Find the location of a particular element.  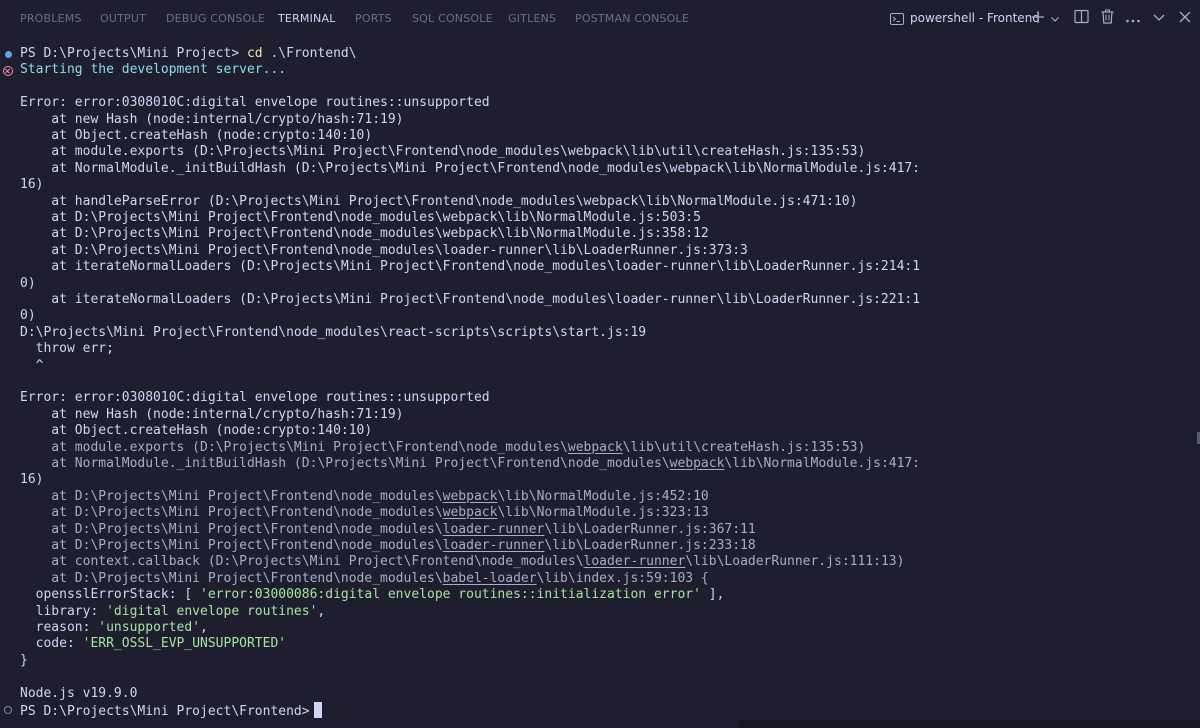

collapse-panel-button is located at coordinates (1159, 18).